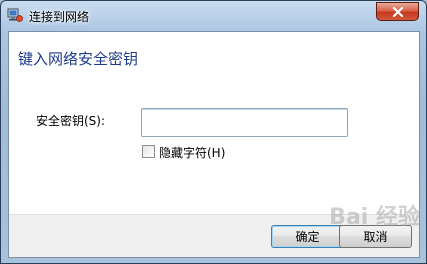 This screenshot has width=427, height=264. Describe the element at coordinates (78, 59) in the screenshot. I see `dialog-heading: 键入网络安全密钥` at that location.